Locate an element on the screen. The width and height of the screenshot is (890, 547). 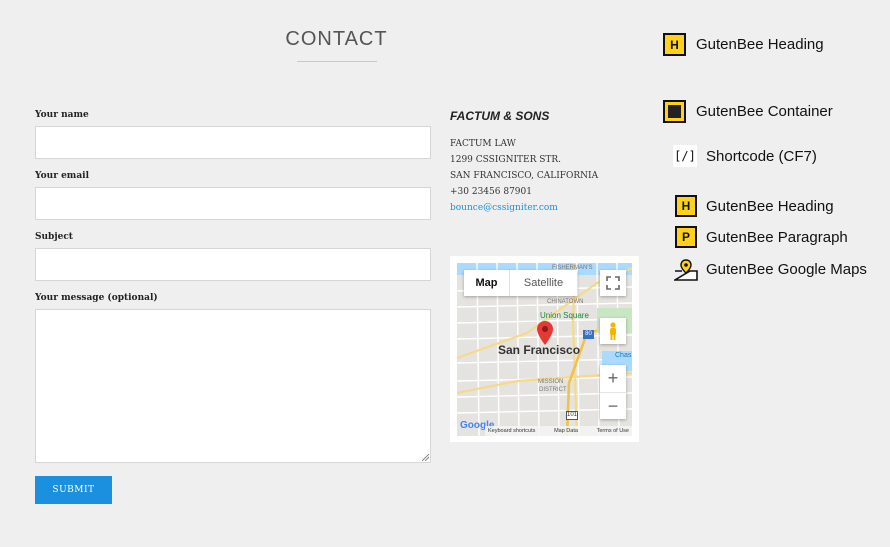
legend-item-google-maps: GutenBee Google Maps is located at coordinates (770, 269).